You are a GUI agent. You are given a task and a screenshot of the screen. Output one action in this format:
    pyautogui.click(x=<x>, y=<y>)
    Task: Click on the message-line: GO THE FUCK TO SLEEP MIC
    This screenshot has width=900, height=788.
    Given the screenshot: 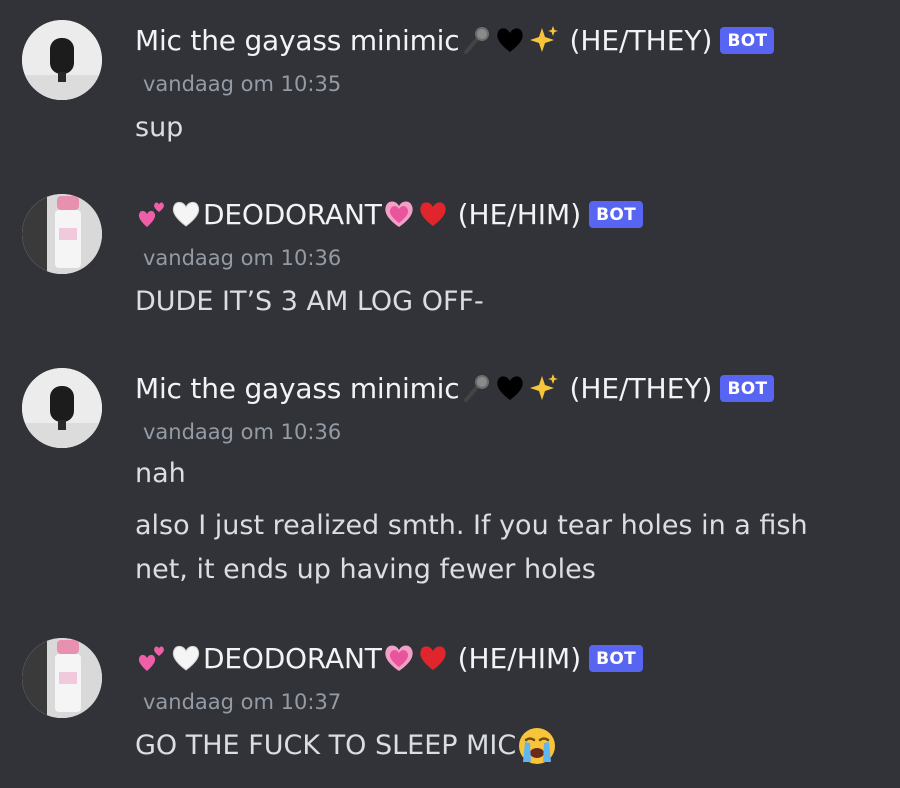 What is the action you would take?
    pyautogui.click(x=475, y=746)
    